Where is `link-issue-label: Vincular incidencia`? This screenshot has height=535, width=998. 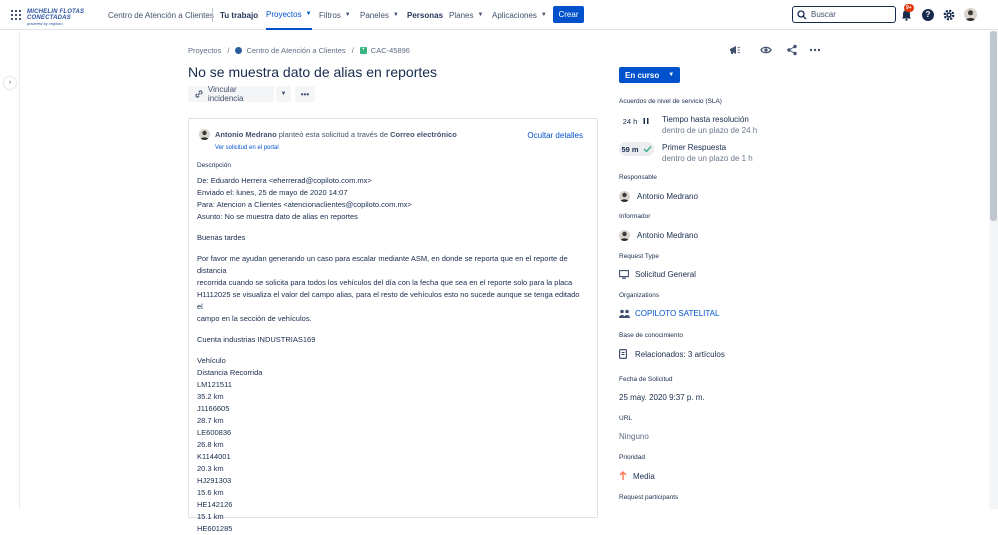 link-issue-label: Vincular incidencia is located at coordinates (225, 94).